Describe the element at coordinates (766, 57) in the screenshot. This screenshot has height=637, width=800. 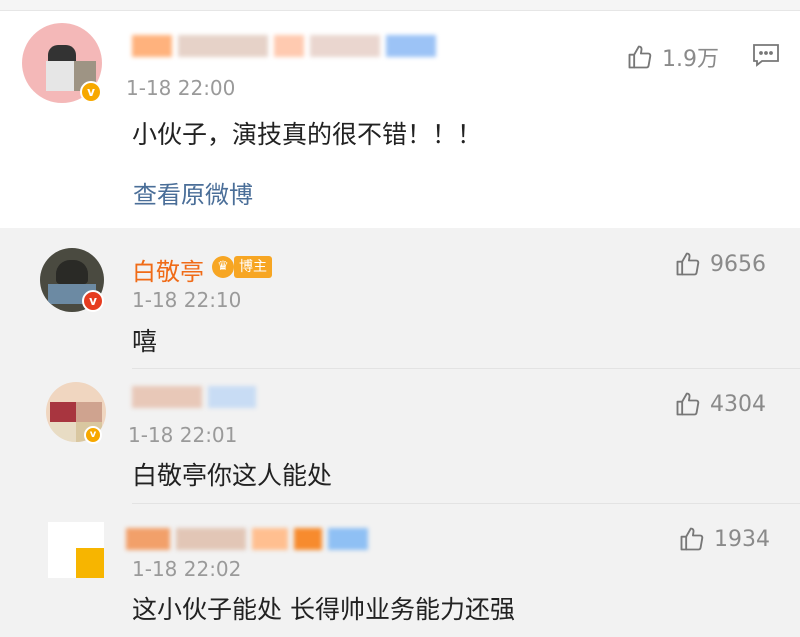
I see `share-icon` at that location.